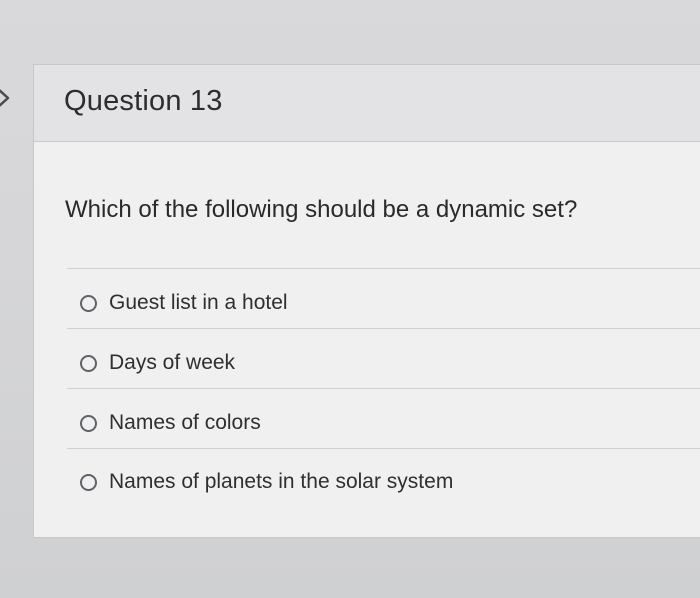  I want to click on answer-option-label: Names of planets in the solar system, so click(281, 481).